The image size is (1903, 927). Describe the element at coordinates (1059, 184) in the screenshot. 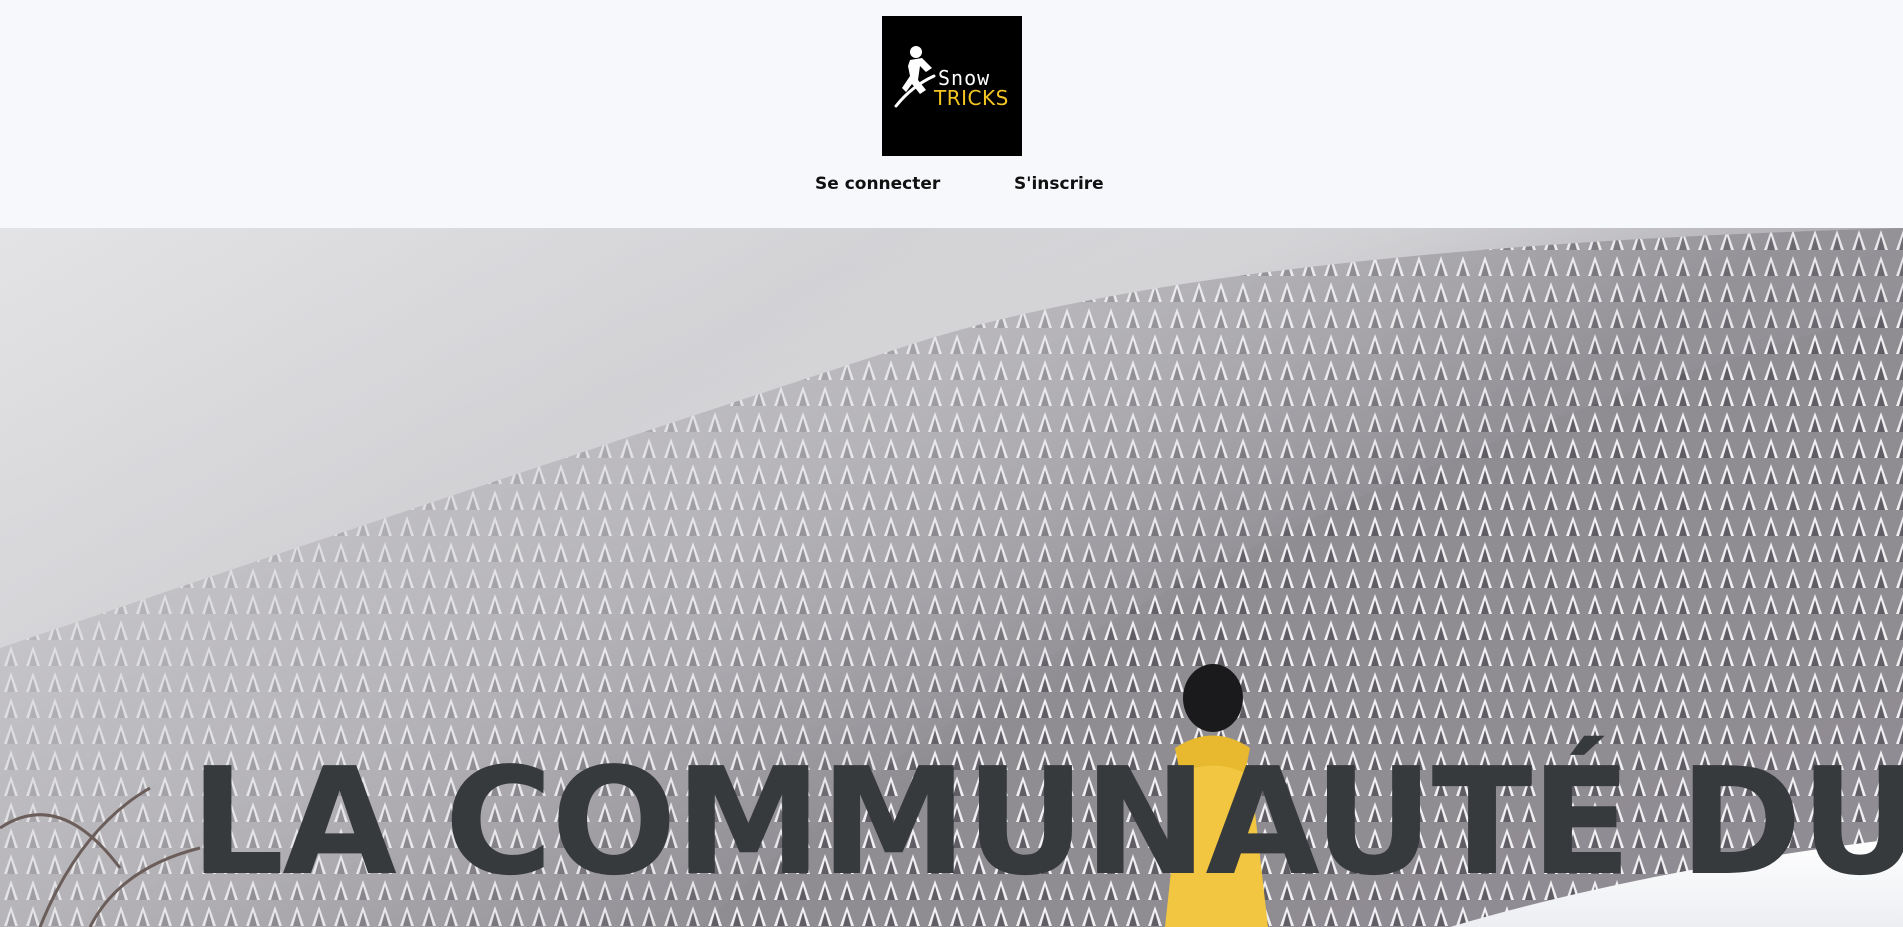

I see `signup-link: S'inscrire` at that location.